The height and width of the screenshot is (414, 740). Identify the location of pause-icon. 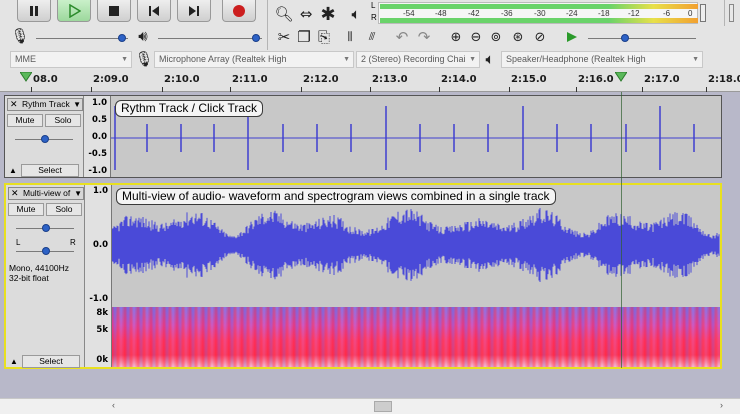
(34, 10).